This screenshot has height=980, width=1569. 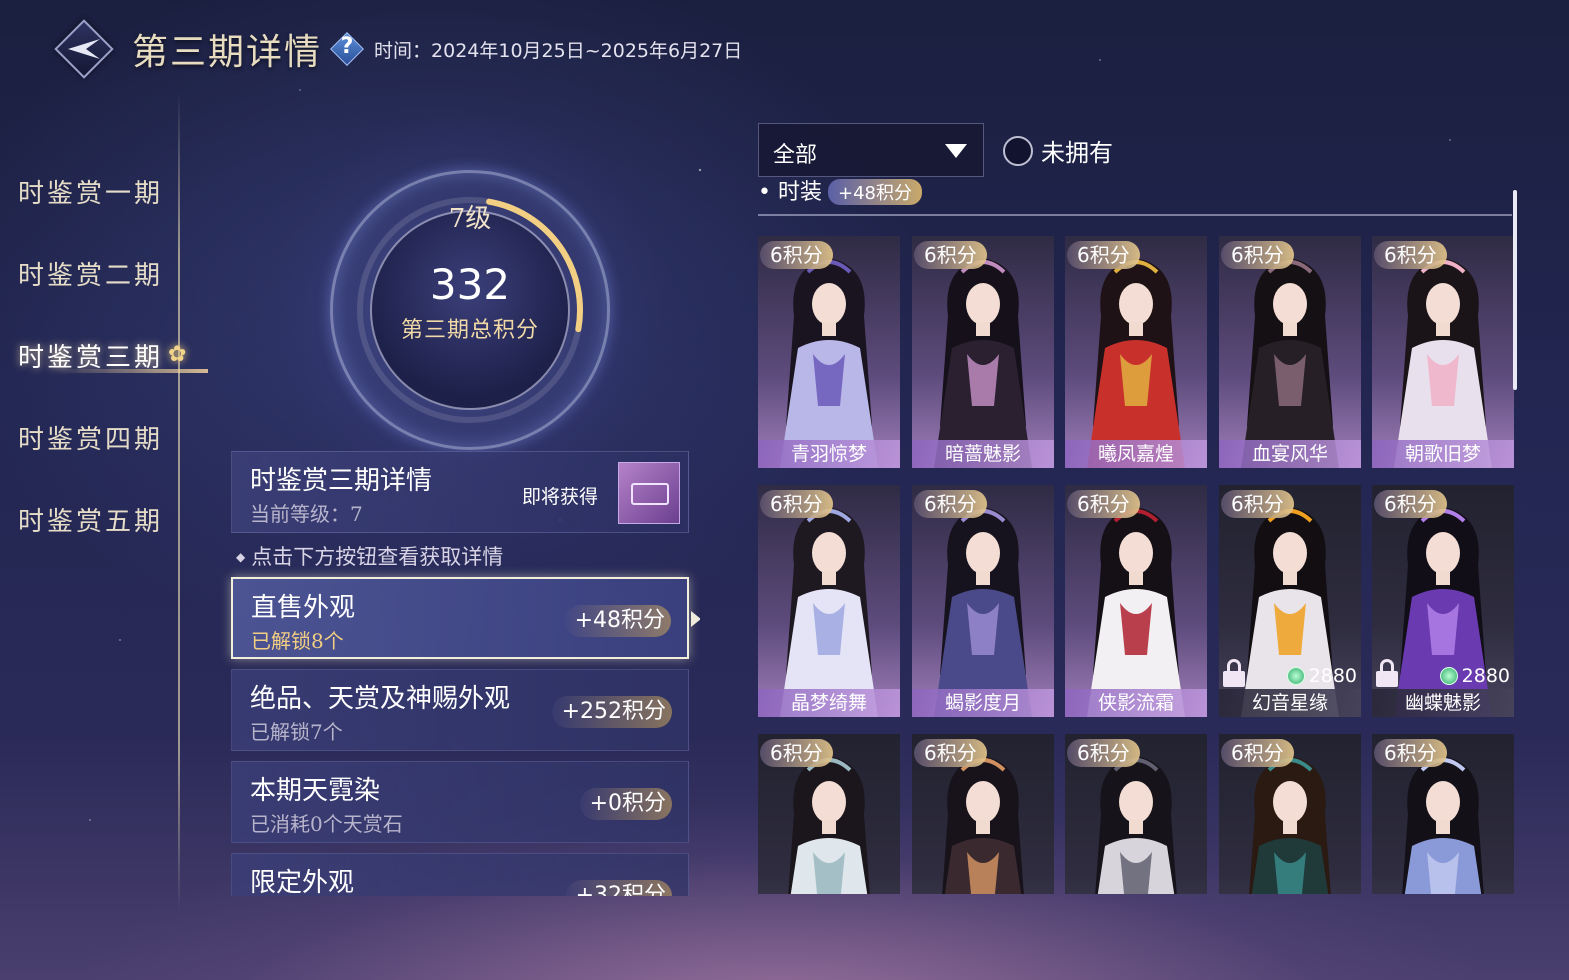 What do you see at coordinates (1018, 150) in the screenshot?
I see `unowned-radio` at bounding box center [1018, 150].